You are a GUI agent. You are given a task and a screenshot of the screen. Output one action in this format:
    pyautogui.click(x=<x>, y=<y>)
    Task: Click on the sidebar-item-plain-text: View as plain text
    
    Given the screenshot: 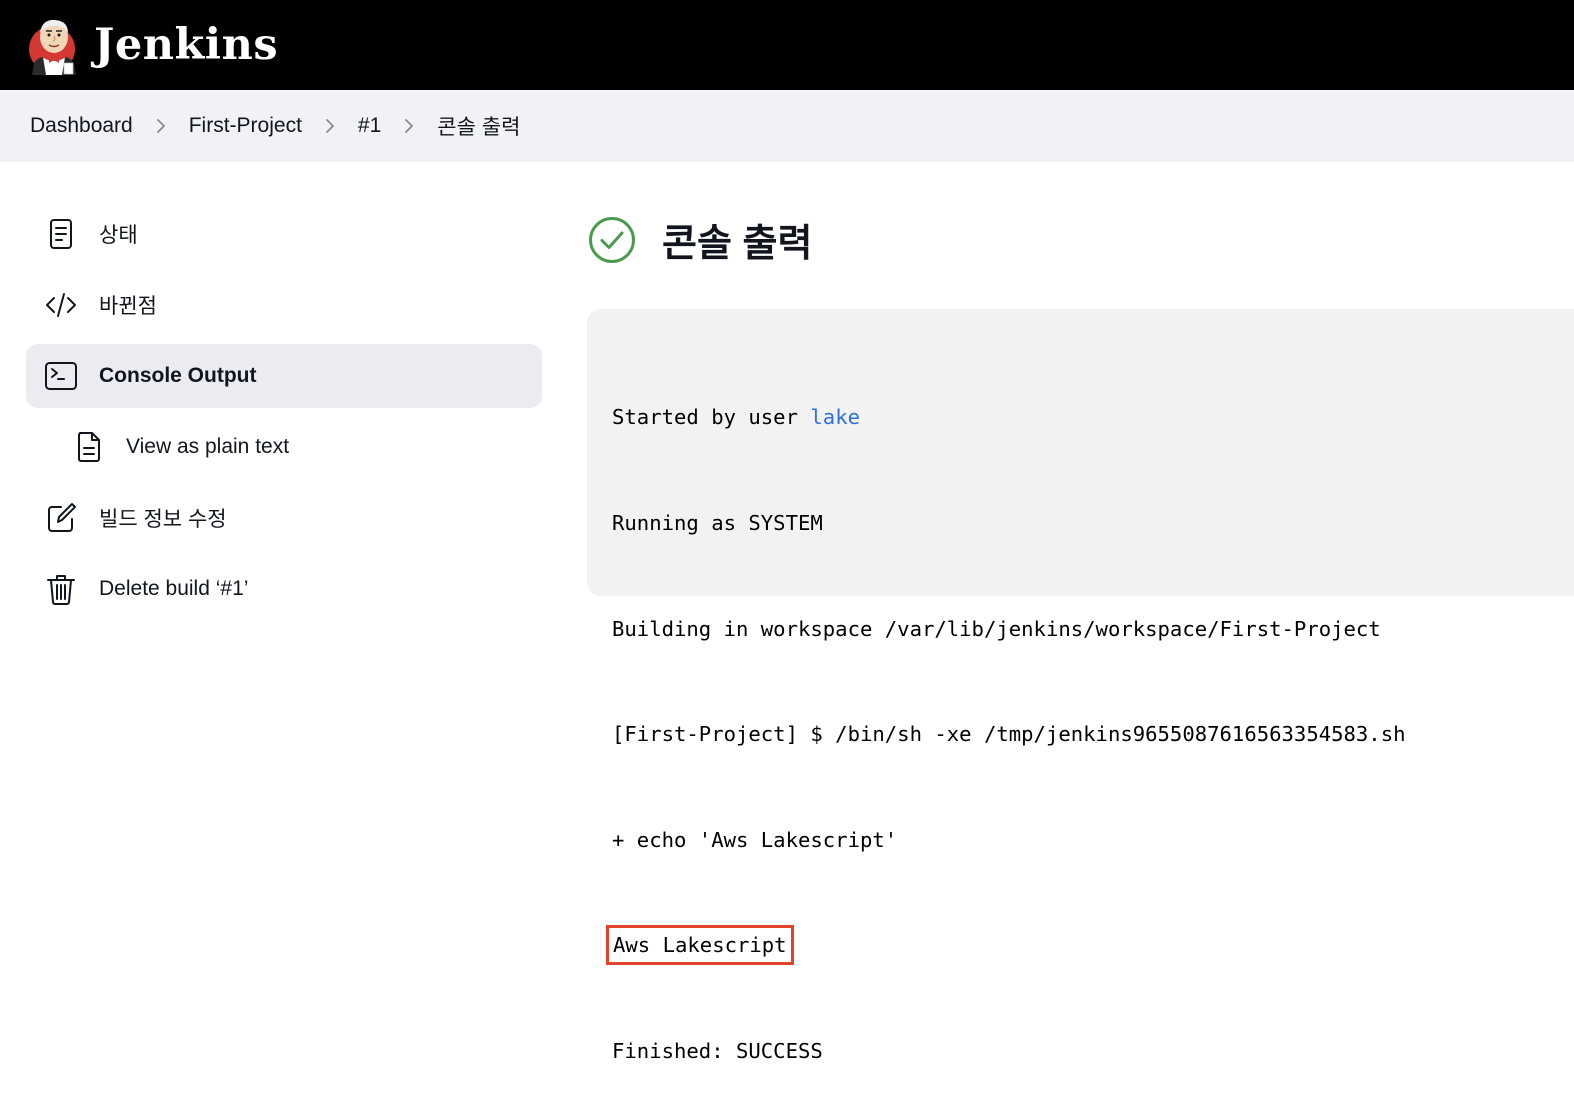 What is the action you would take?
    pyautogui.click(x=284, y=447)
    